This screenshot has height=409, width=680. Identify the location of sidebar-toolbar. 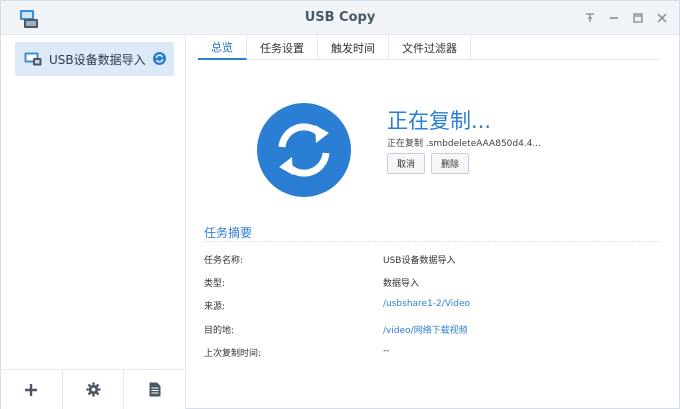
(93, 389).